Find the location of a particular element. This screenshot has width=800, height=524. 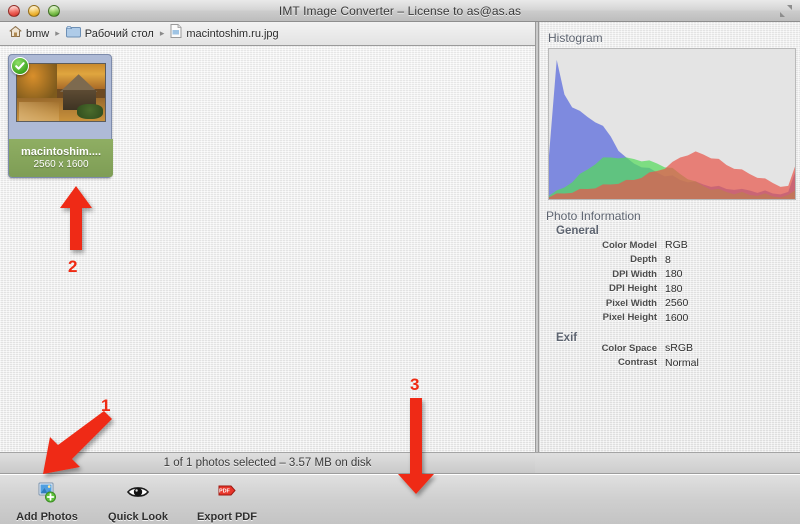

histogram-chart is located at coordinates (672, 124).